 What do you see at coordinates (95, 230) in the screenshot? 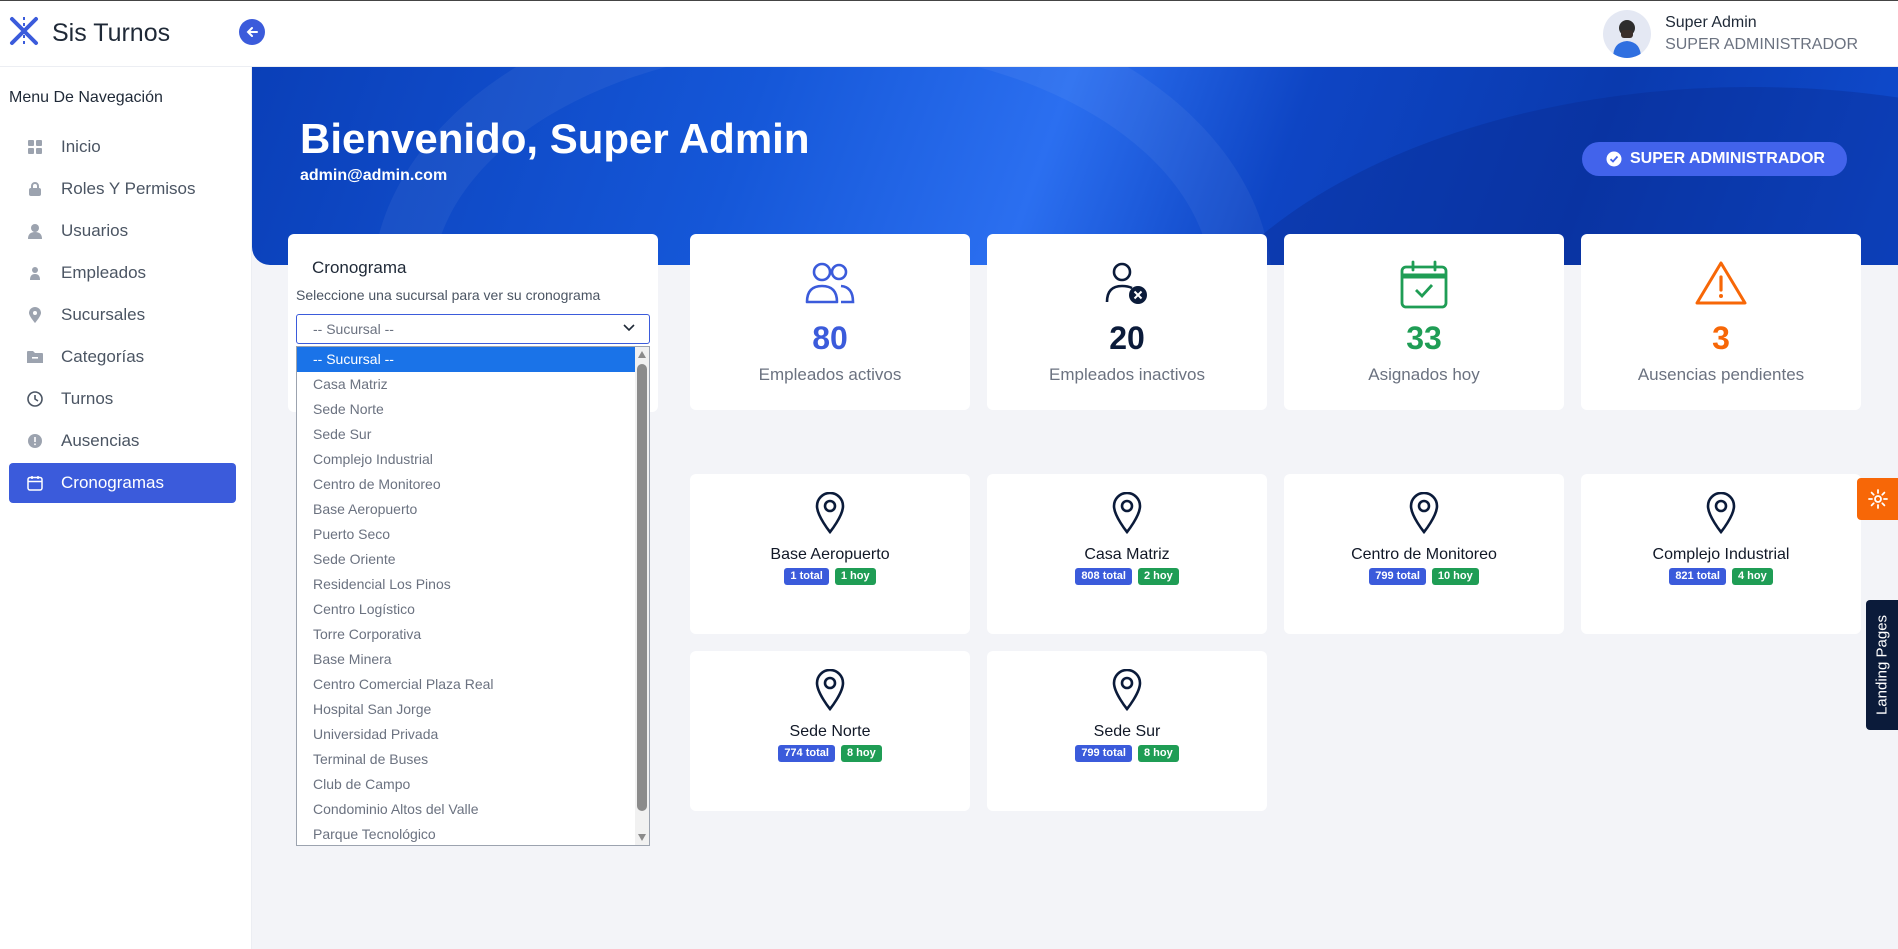
I see `sidebar-item-label: Usuarios` at bounding box center [95, 230].